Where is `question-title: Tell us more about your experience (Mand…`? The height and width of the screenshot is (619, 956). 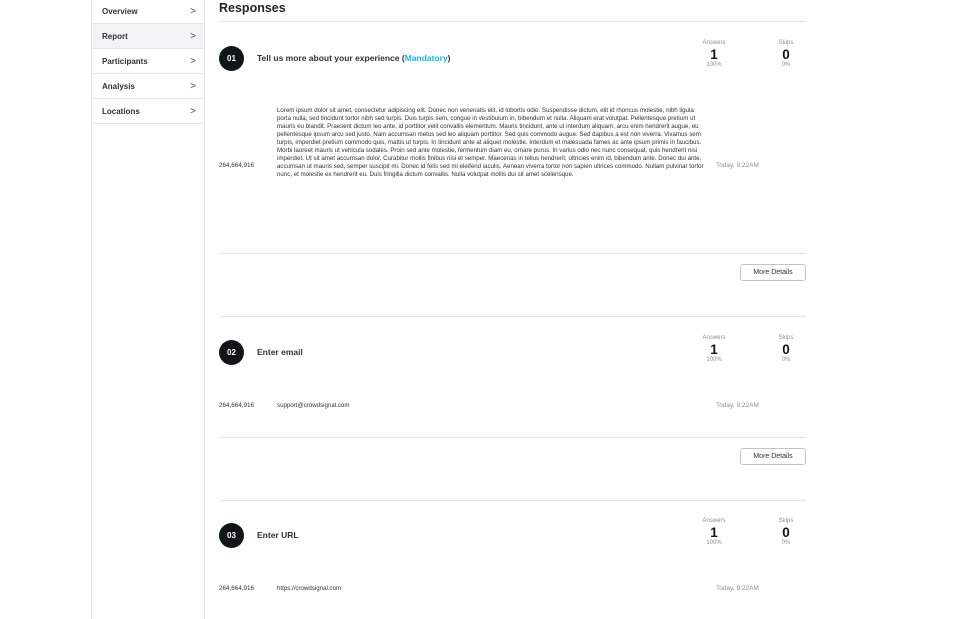
question-title: Tell us more about your experience (Mand… is located at coordinates (354, 58).